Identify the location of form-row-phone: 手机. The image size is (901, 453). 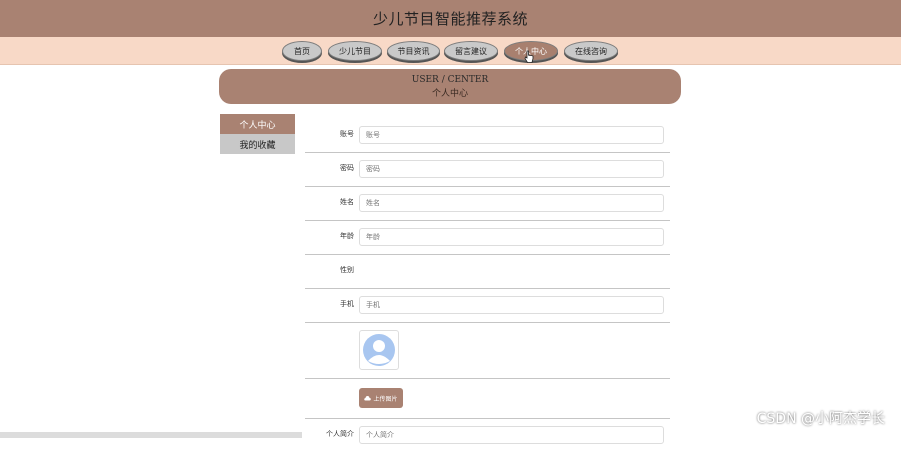
(487, 306).